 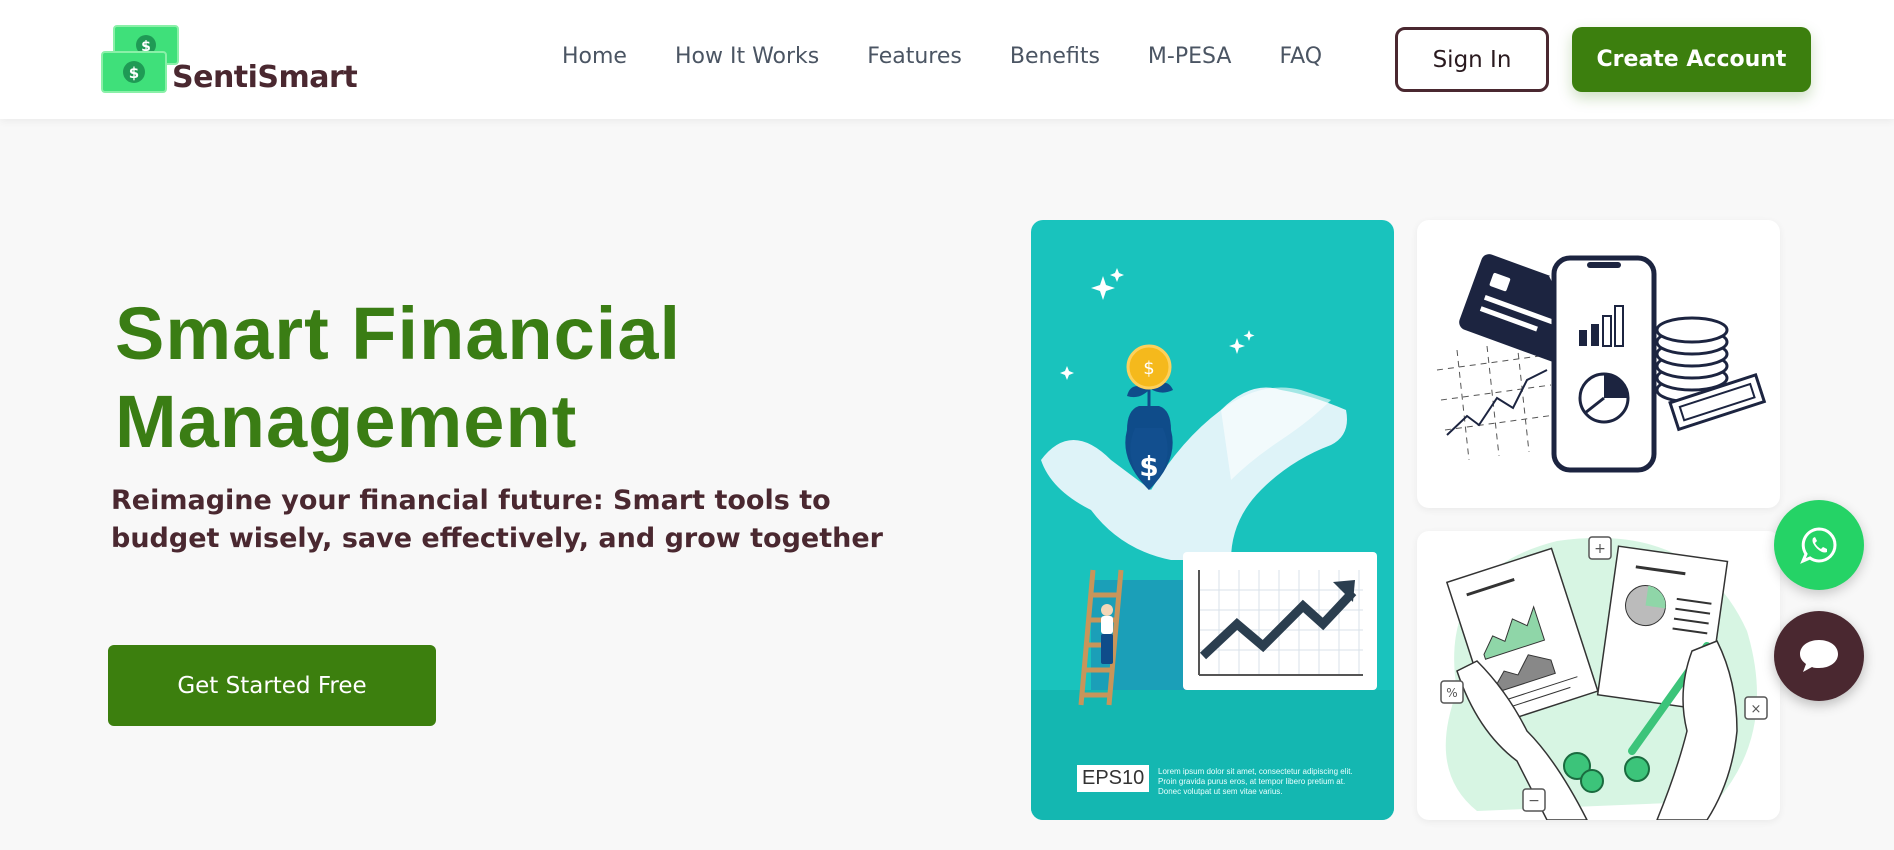 I want to click on whatsapp-icon, so click(x=1818, y=545).